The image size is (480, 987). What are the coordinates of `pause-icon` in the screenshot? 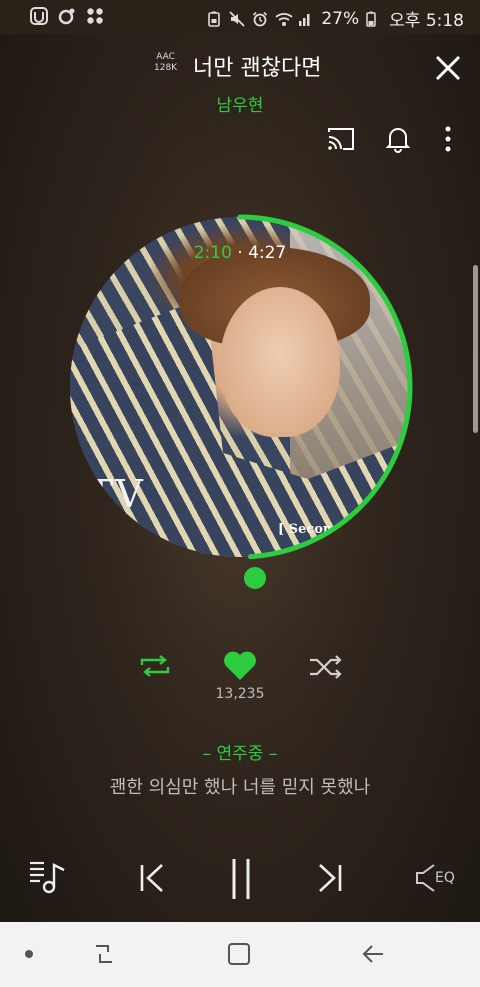 It's located at (241, 879).